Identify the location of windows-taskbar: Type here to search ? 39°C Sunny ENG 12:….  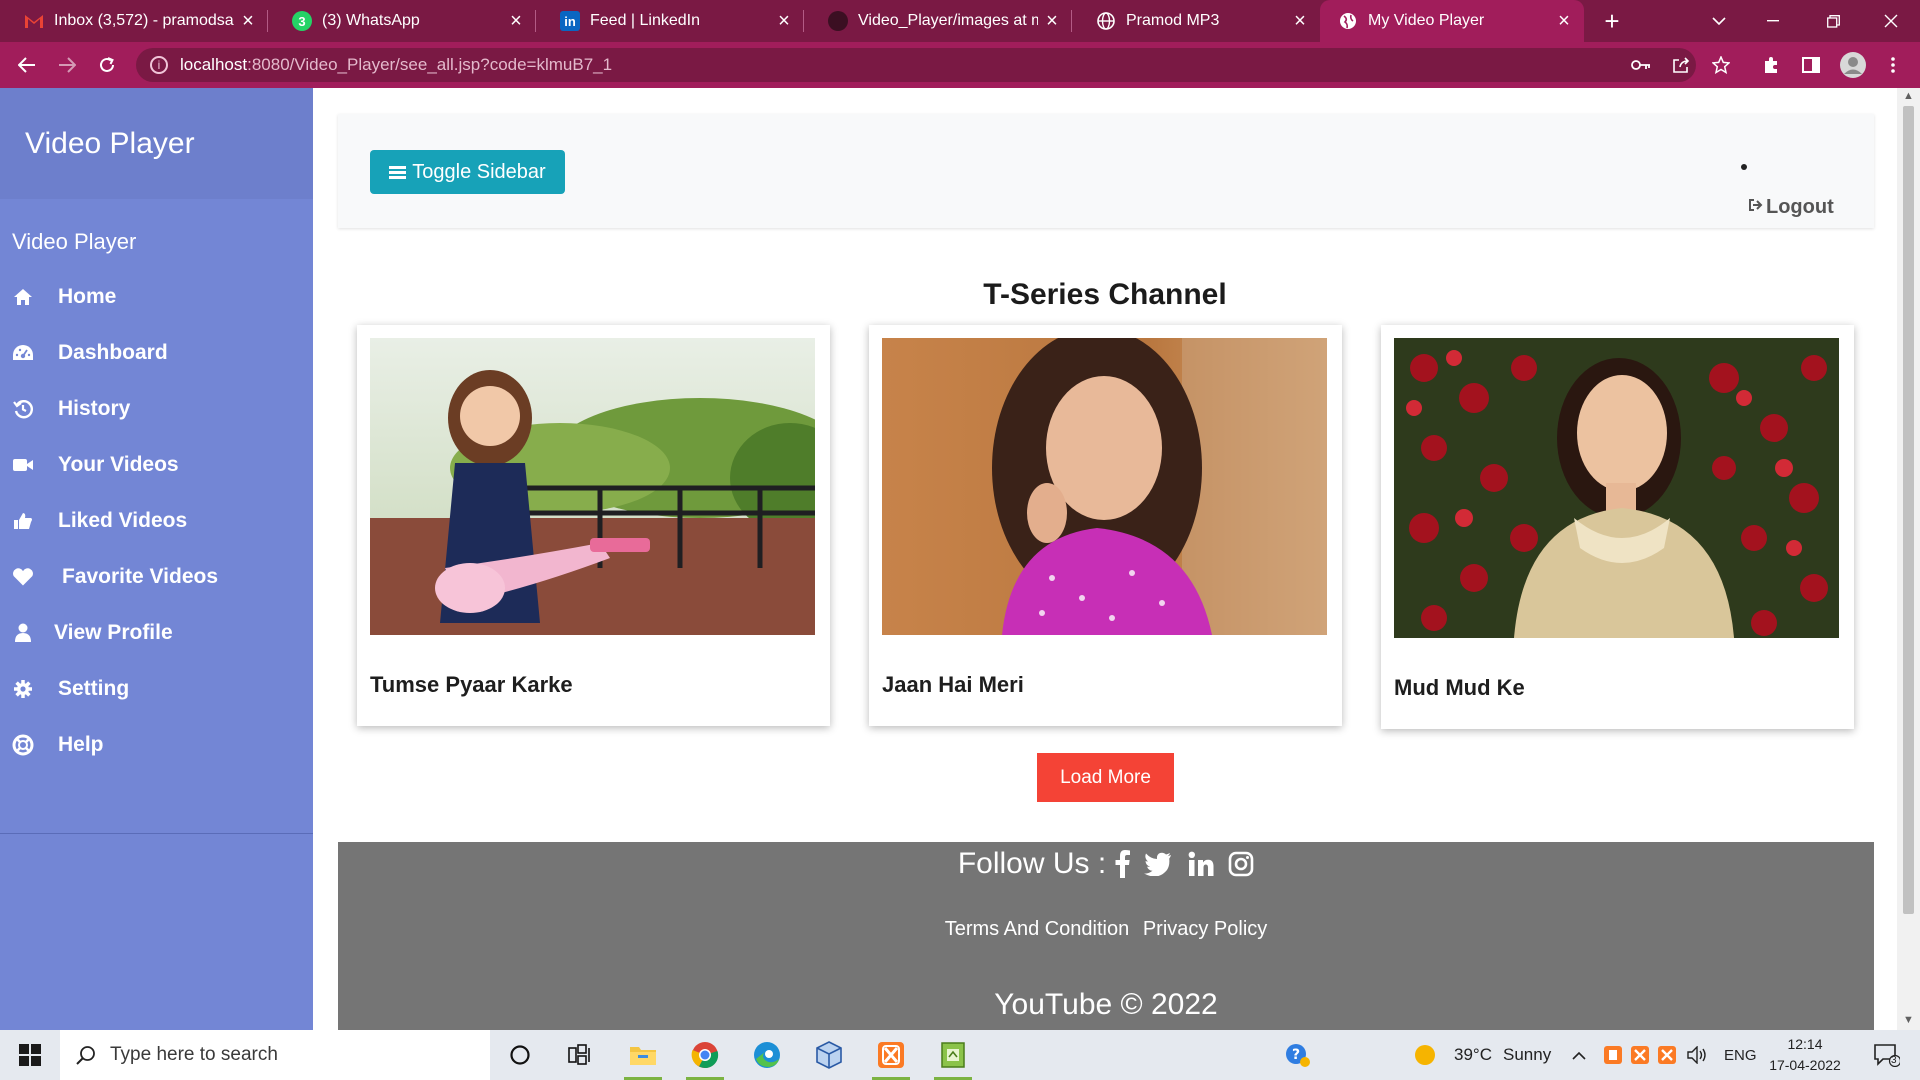
(960, 1055).